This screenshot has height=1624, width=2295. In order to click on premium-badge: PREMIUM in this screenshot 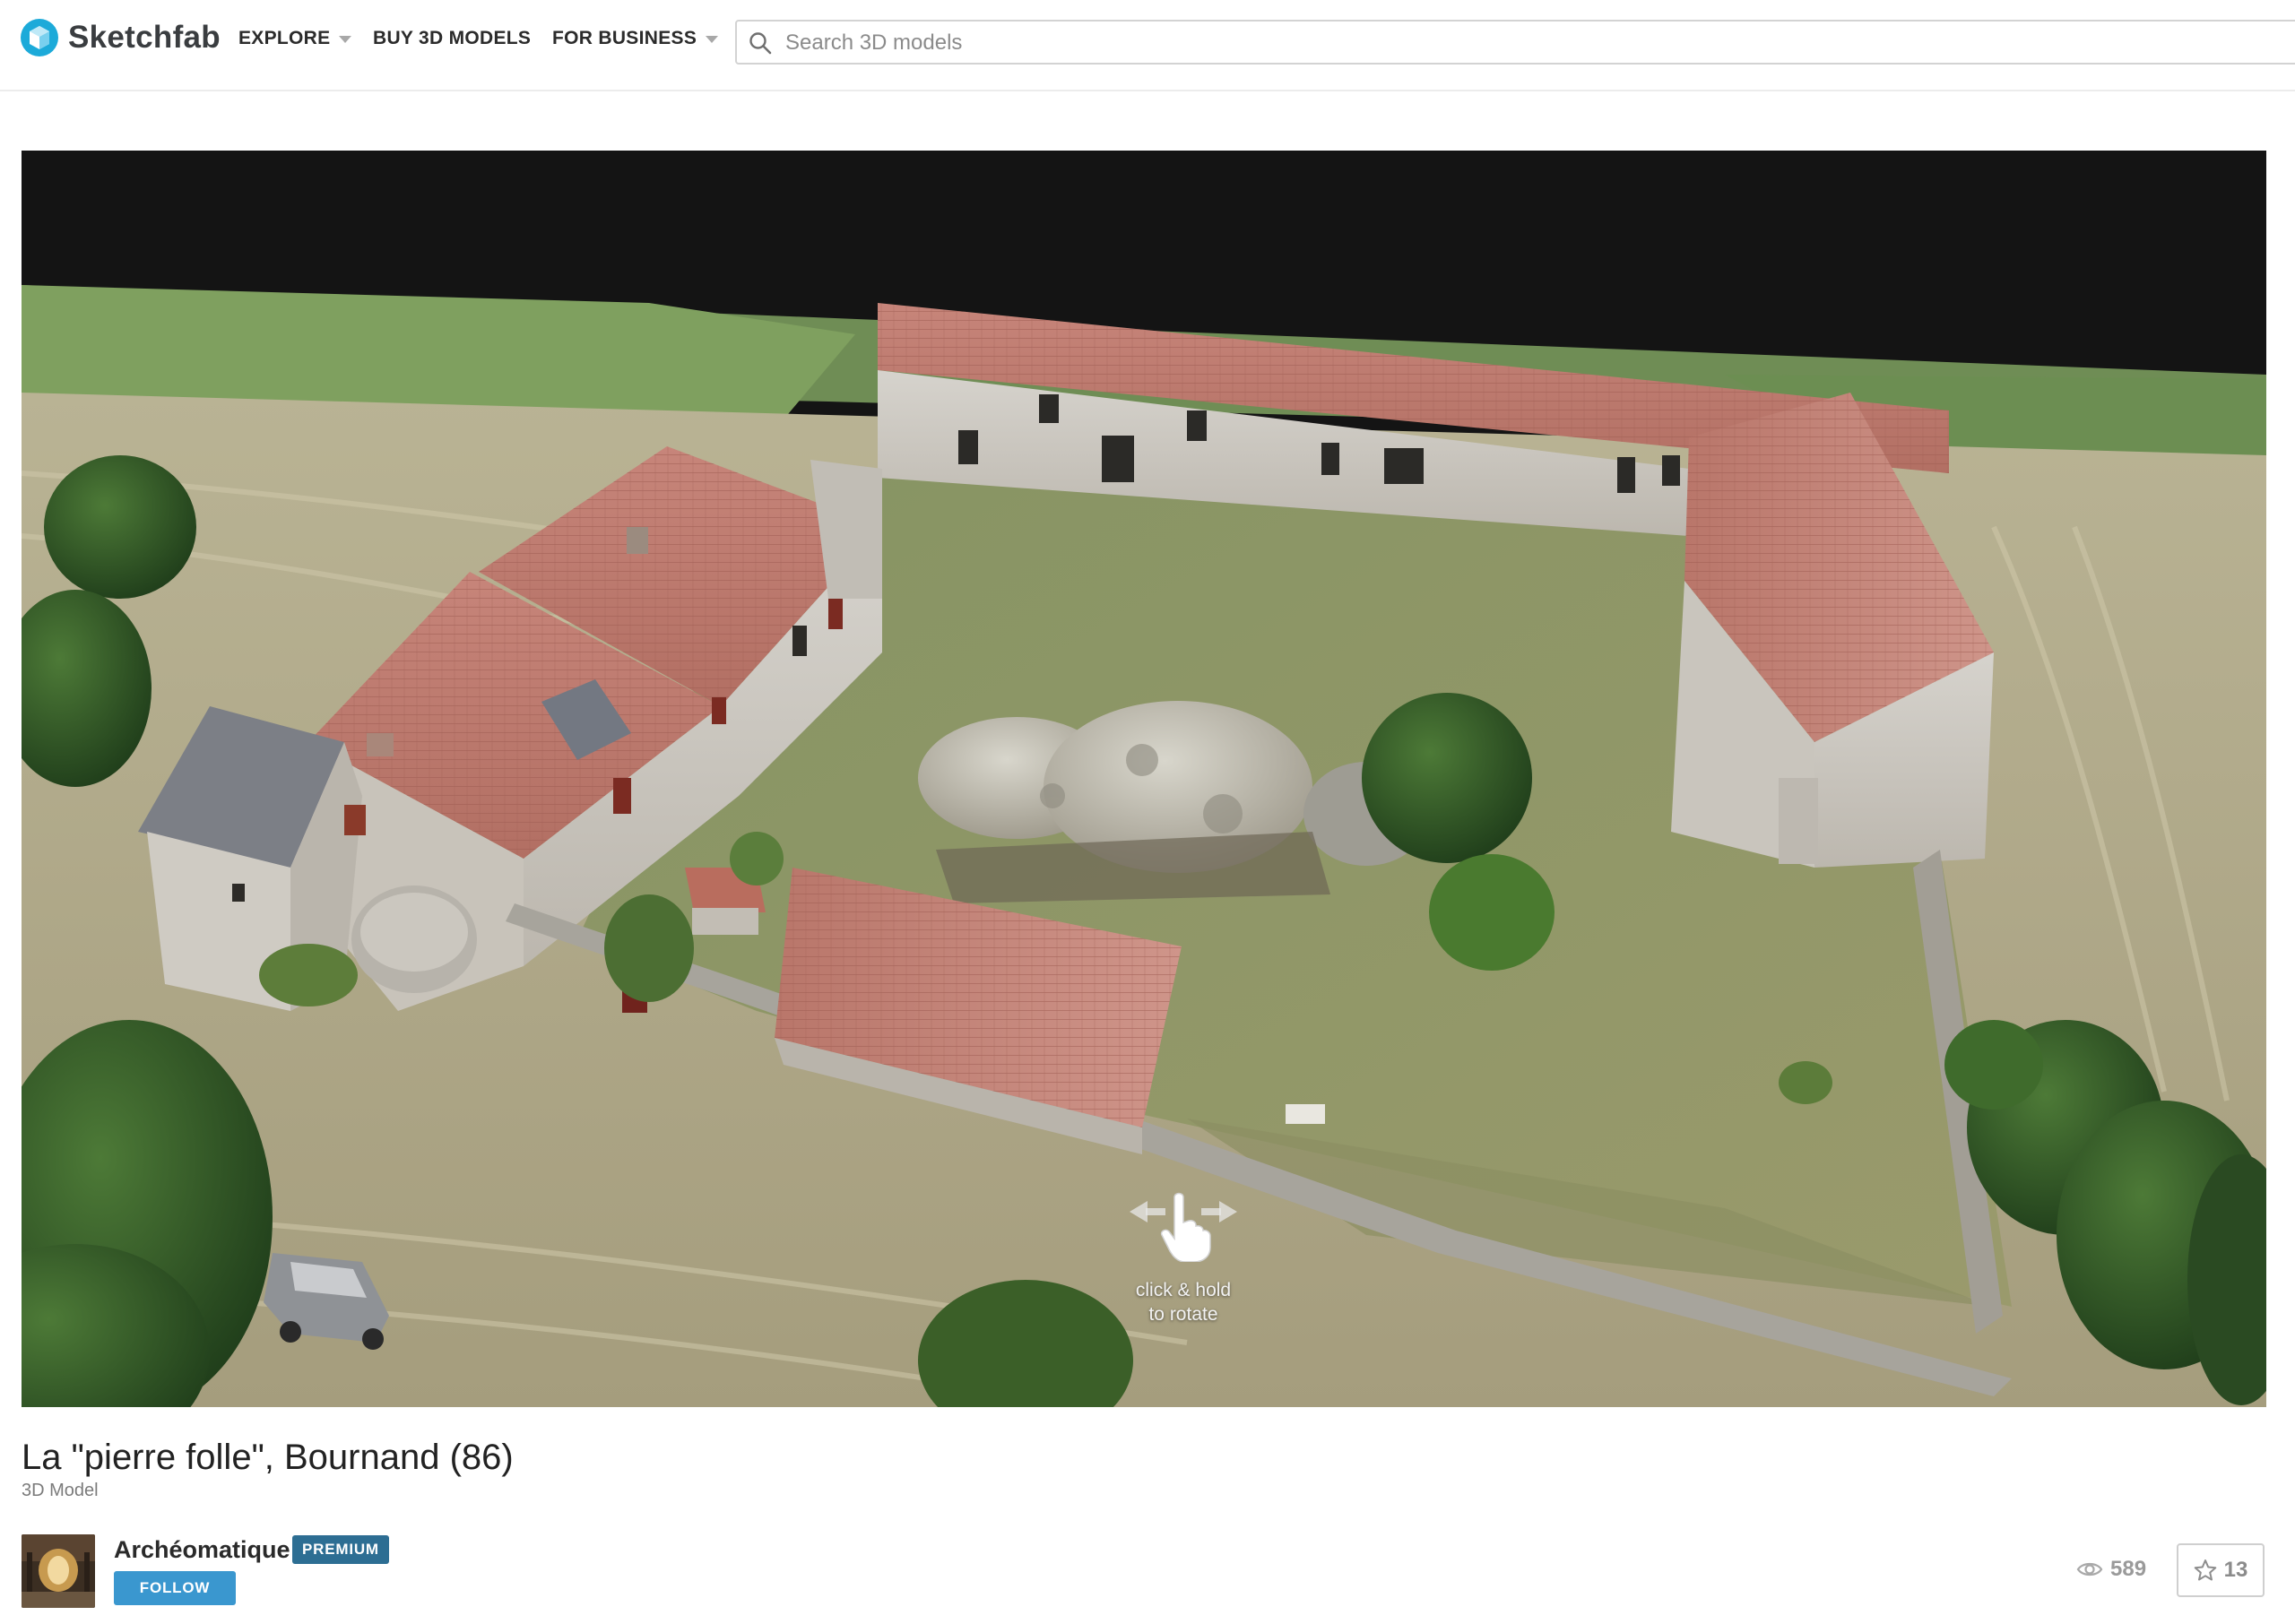, I will do `click(340, 1549)`.